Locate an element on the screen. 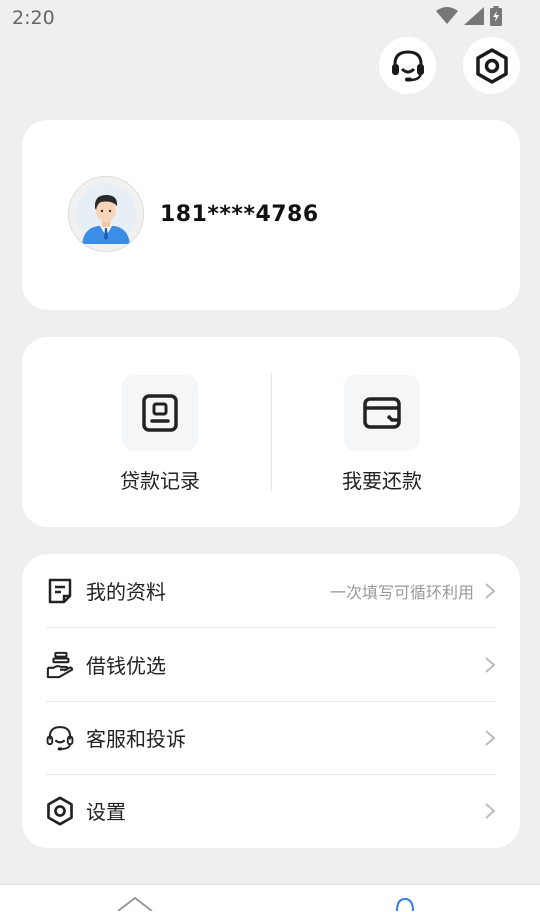 This screenshot has height=912, width=540. customer-service-button is located at coordinates (407, 65).